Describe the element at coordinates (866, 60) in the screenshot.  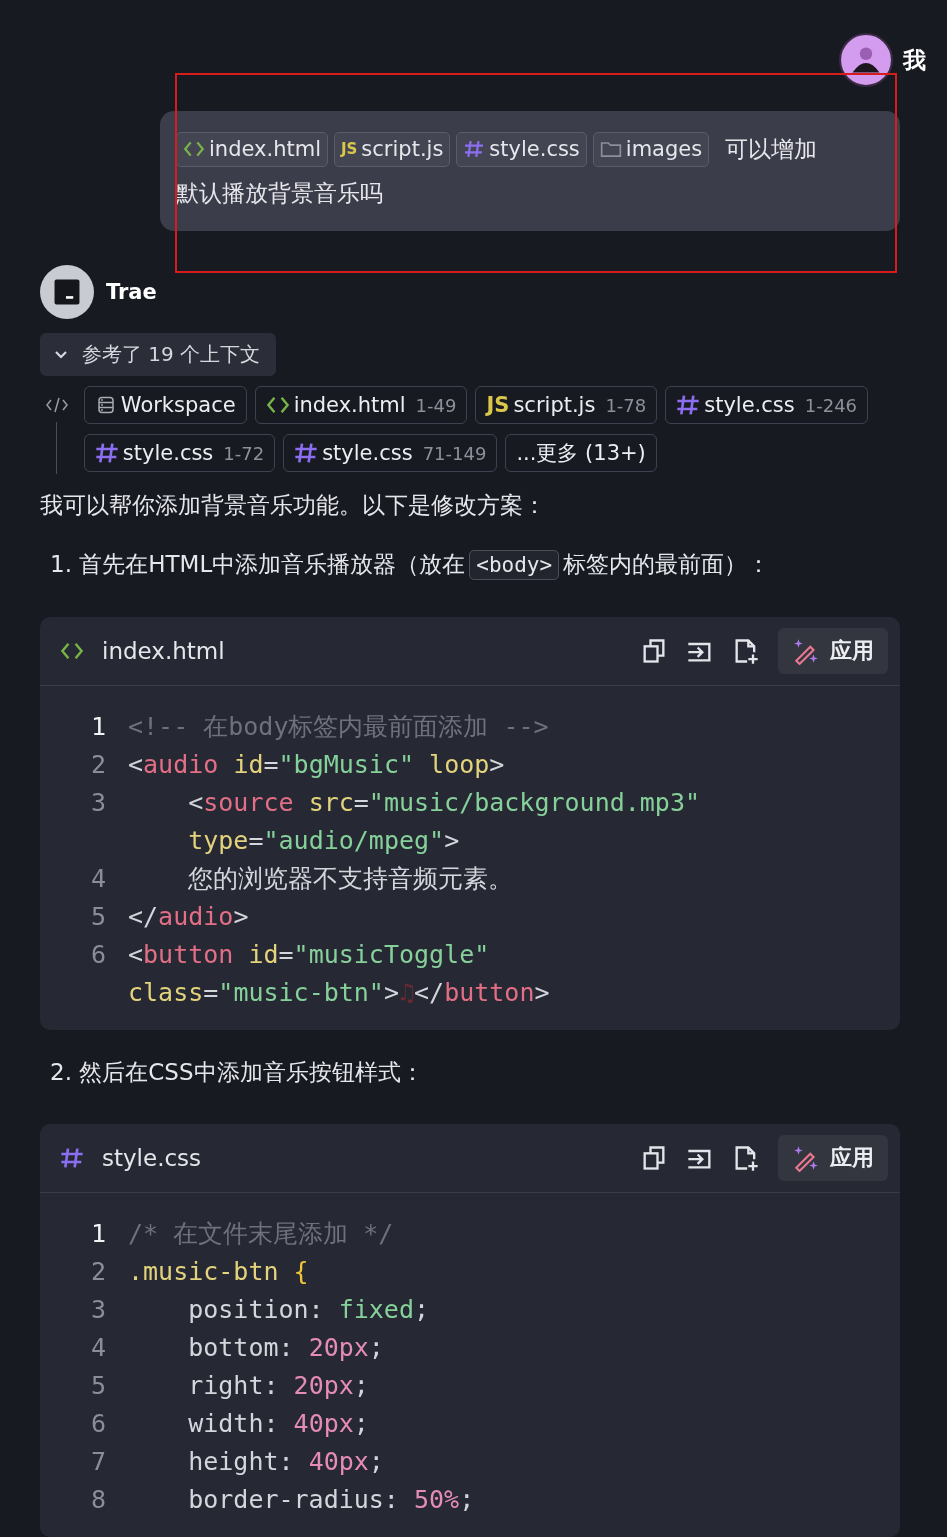
I see `user-avatar` at that location.